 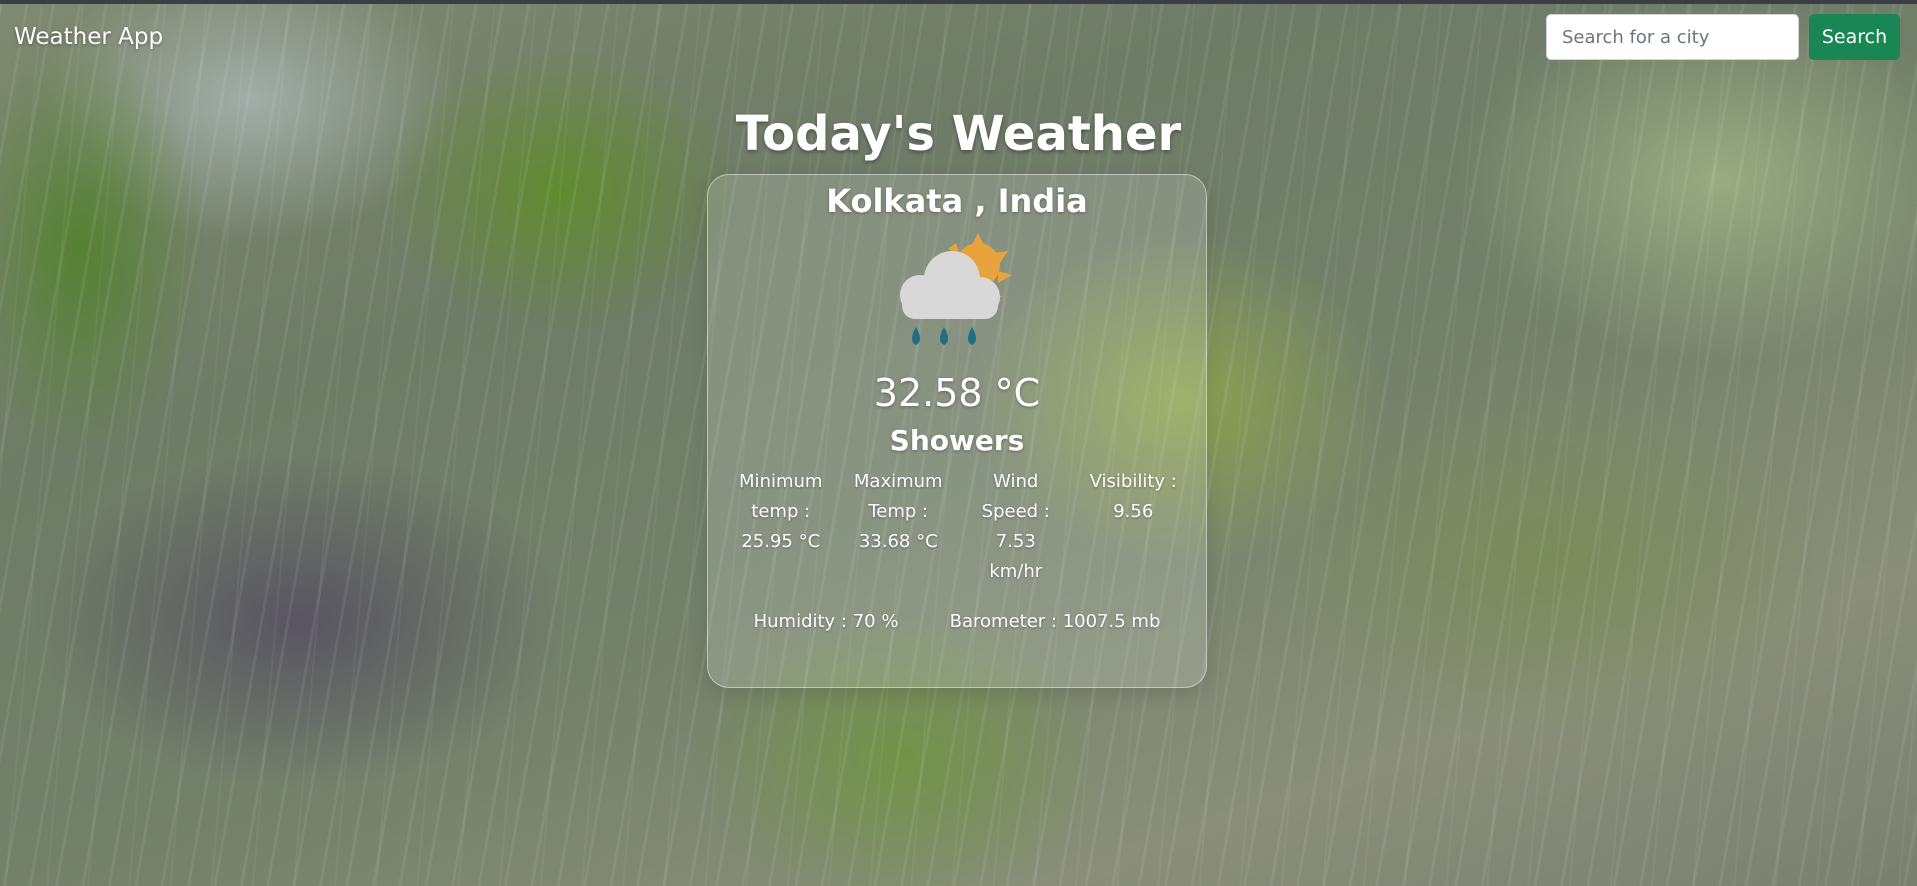 What do you see at coordinates (958, 2) in the screenshot?
I see `window-top-border` at bounding box center [958, 2].